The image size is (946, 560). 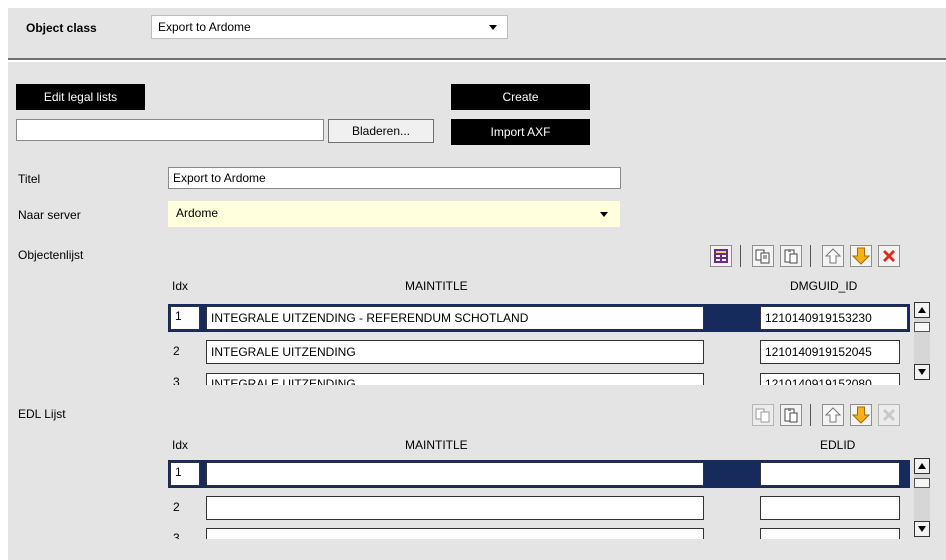 What do you see at coordinates (29, 179) in the screenshot?
I see `titel-label: Titel` at bounding box center [29, 179].